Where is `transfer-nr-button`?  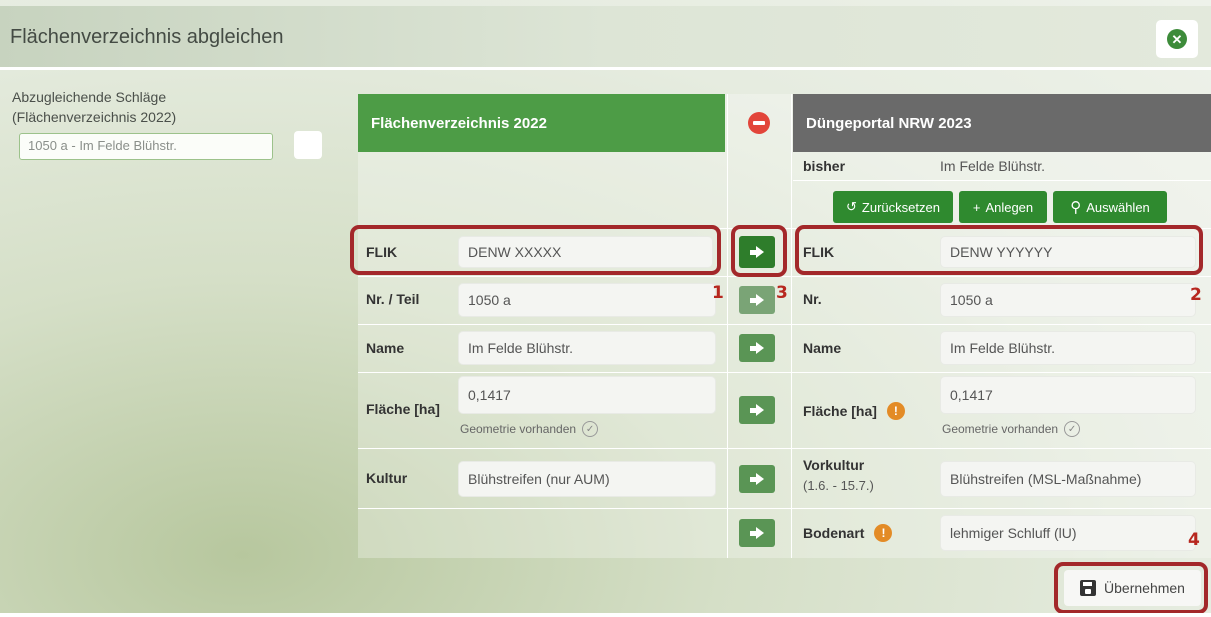
transfer-nr-button is located at coordinates (757, 300).